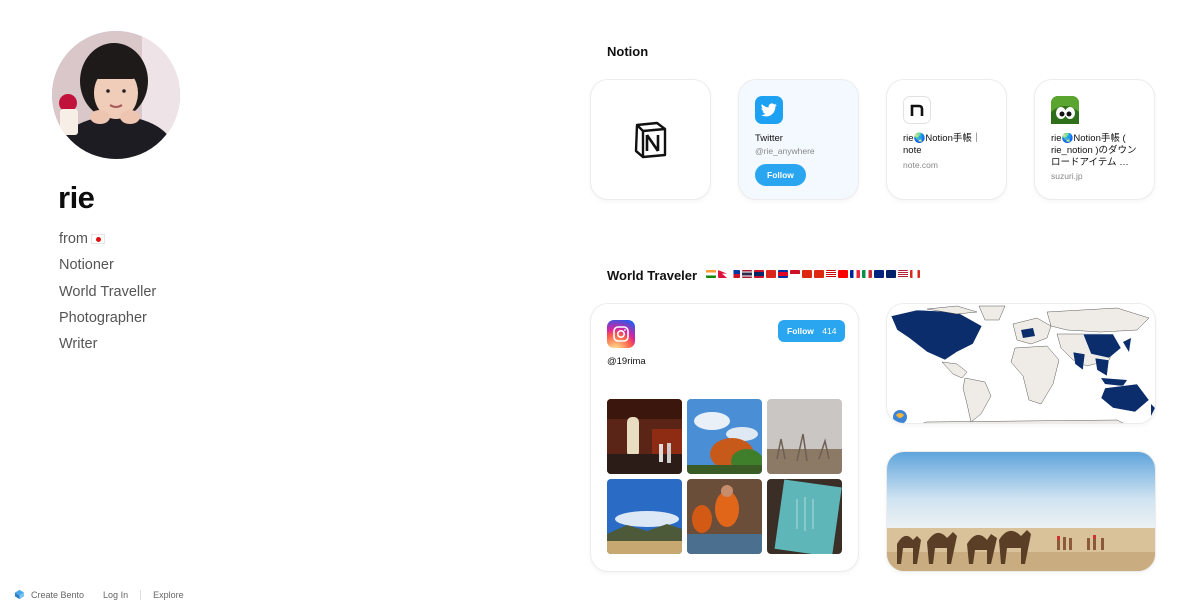 This screenshot has width=1200, height=609. I want to click on photo-teal-book, so click(804, 516).